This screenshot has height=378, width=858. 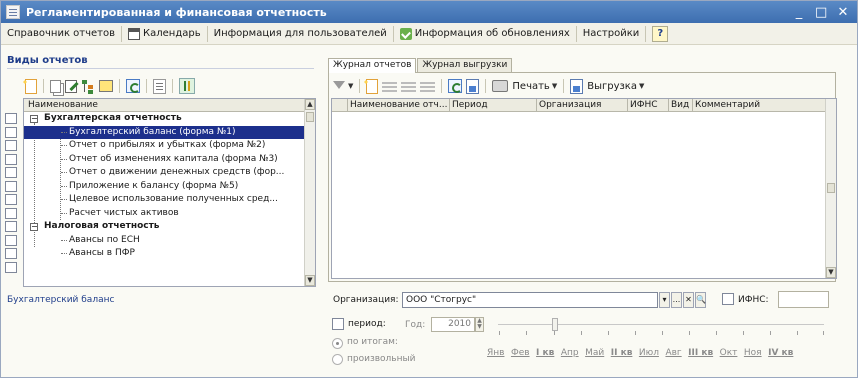 What do you see at coordinates (661, 324) in the screenshot?
I see `period-slider-track` at bounding box center [661, 324].